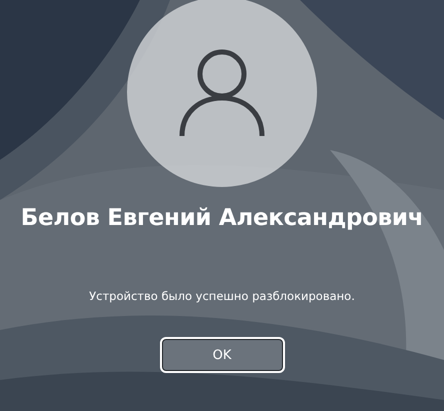  What do you see at coordinates (222, 218) in the screenshot?
I see `user-name: Белов Евгений Александрович` at bounding box center [222, 218].